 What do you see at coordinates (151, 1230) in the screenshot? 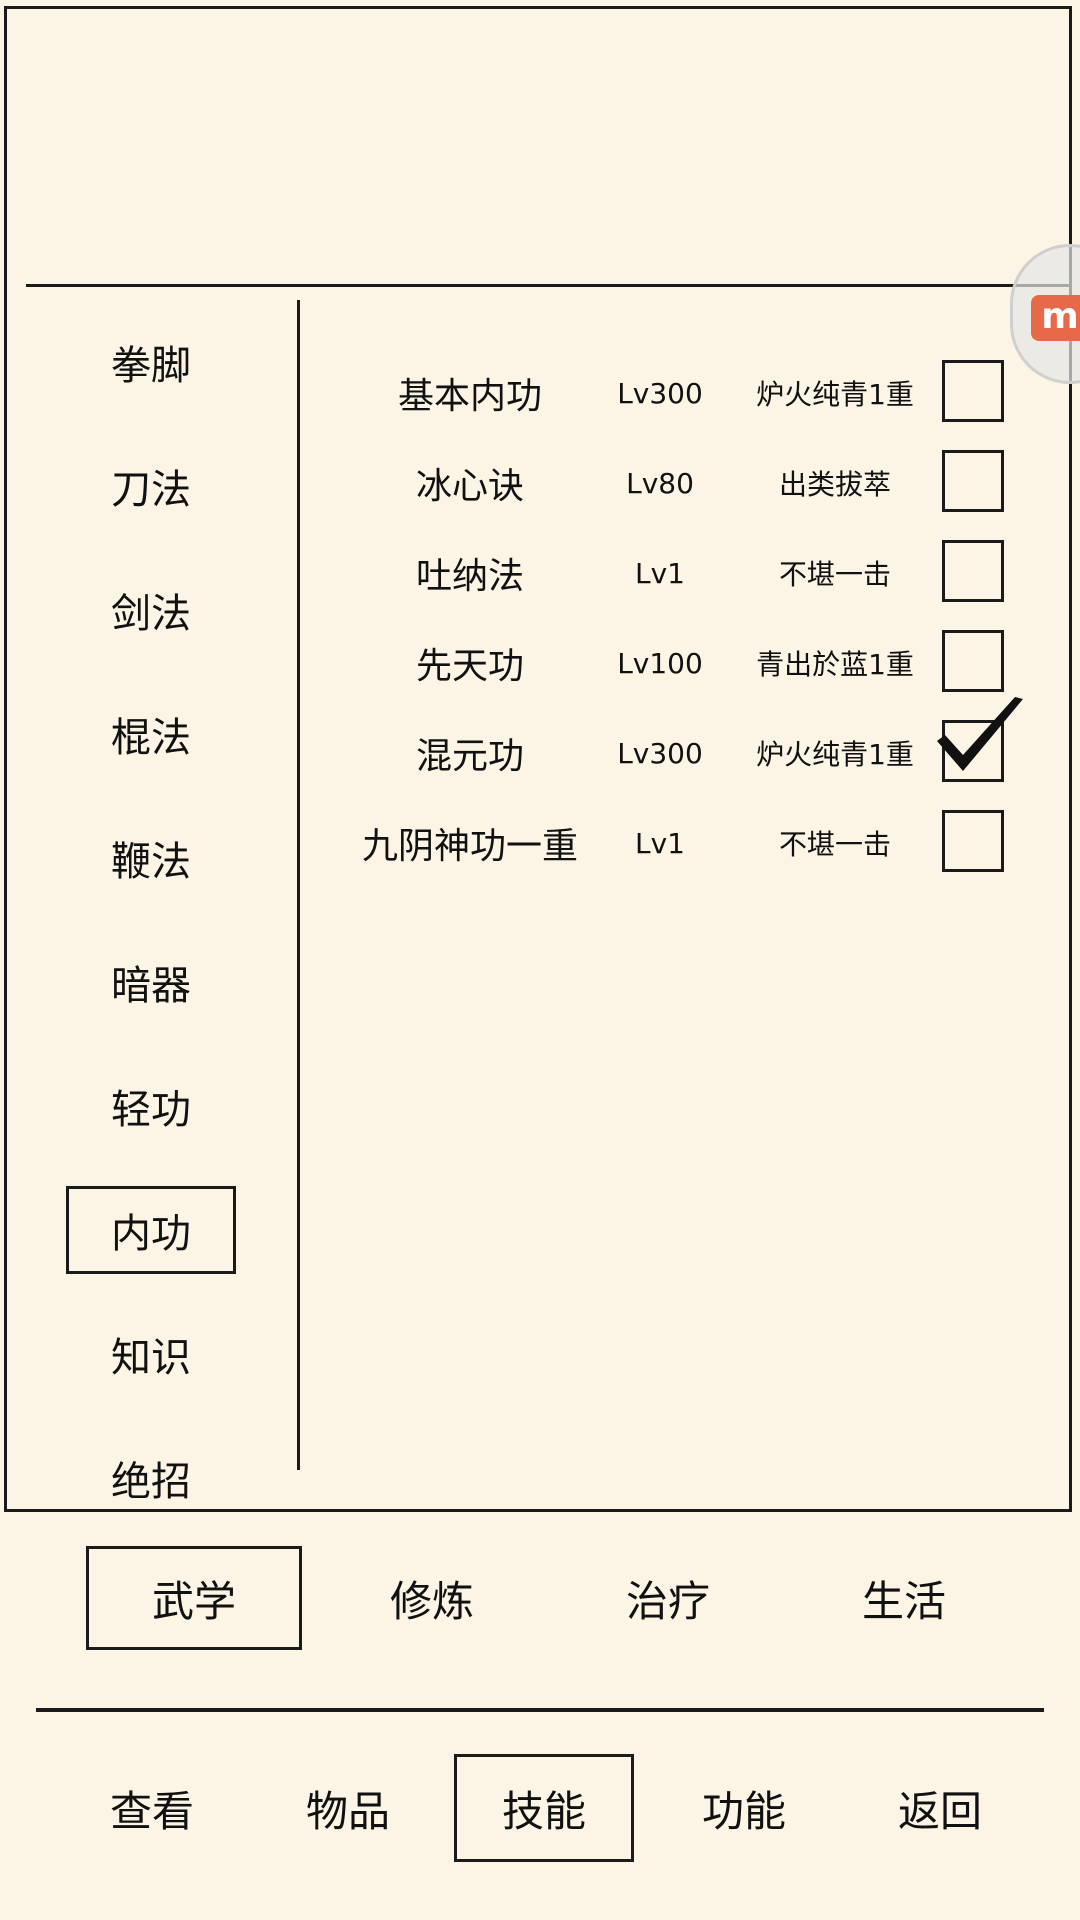
I see `category-neigong: 内功` at bounding box center [151, 1230].